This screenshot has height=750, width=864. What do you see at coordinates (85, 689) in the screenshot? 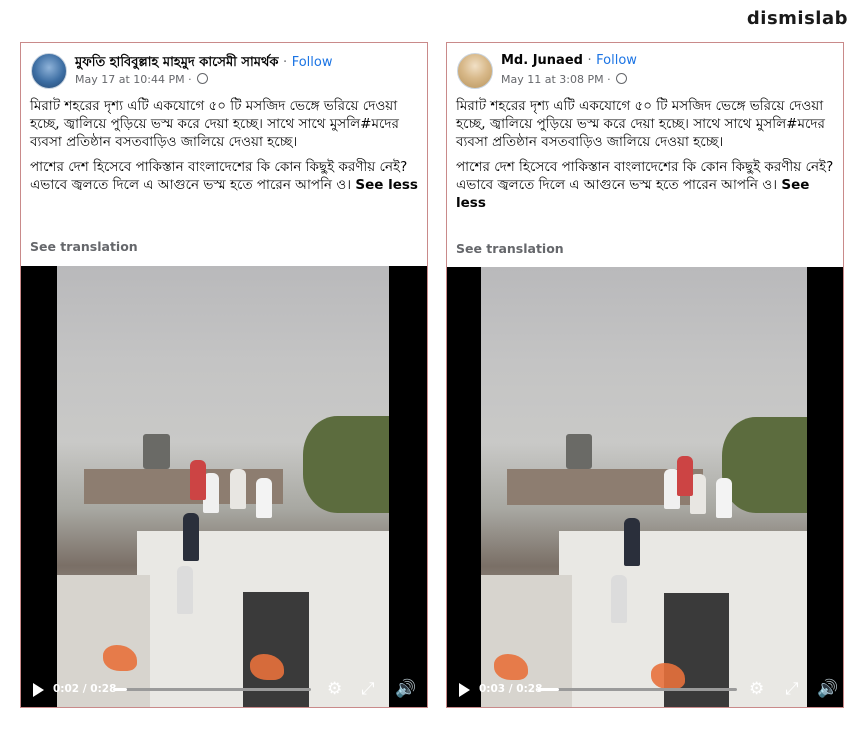
I see `video-time: 0:02 / 0:28` at bounding box center [85, 689].